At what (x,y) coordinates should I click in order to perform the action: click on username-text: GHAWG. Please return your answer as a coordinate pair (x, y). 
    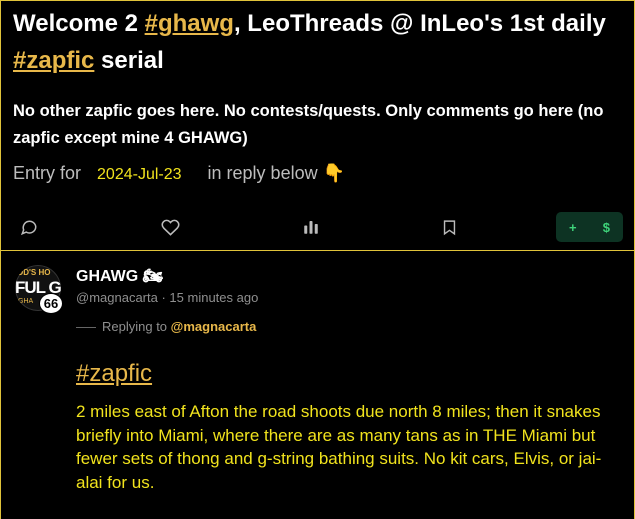
    Looking at the image, I should click on (107, 276).